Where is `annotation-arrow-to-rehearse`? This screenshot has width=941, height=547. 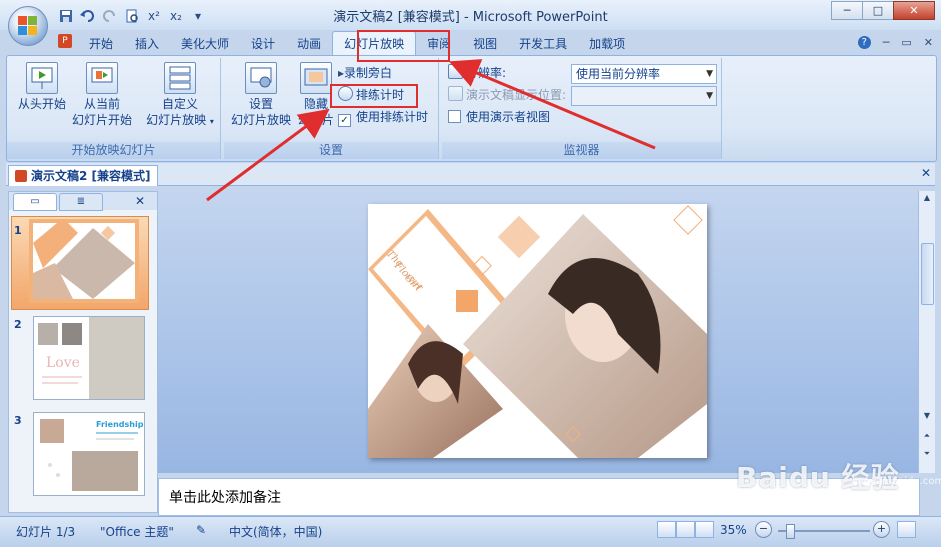
annotation-arrow-to-rehearse is located at coordinates (268, 155).